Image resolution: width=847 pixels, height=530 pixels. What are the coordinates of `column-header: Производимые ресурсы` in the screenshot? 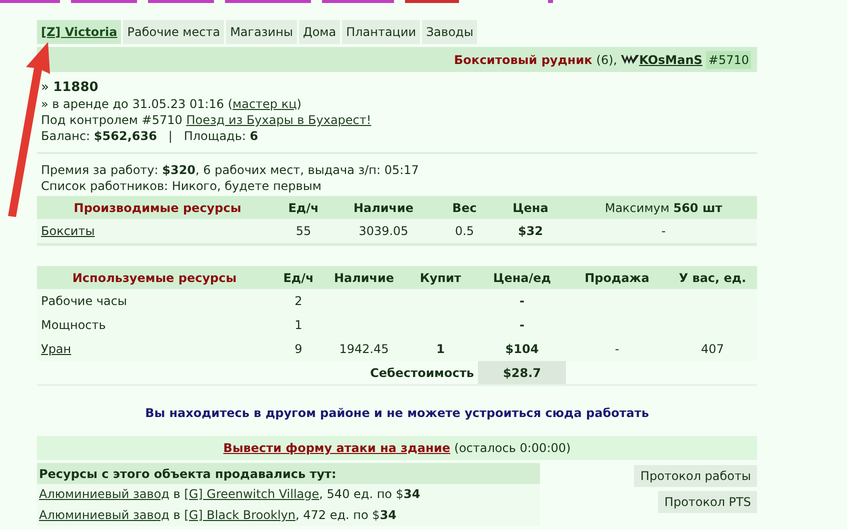 It's located at (157, 207).